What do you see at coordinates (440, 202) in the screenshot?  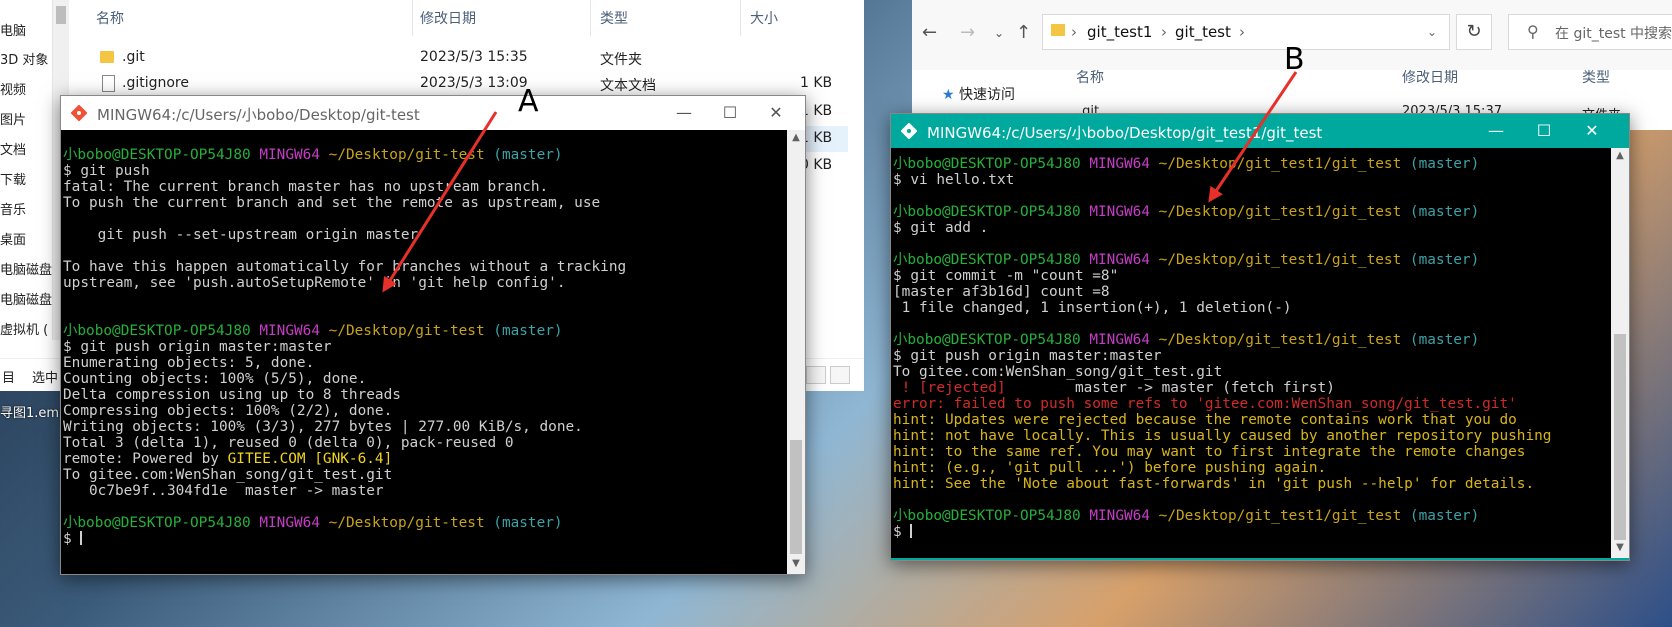 I see `annotation-arrow-a` at bounding box center [440, 202].